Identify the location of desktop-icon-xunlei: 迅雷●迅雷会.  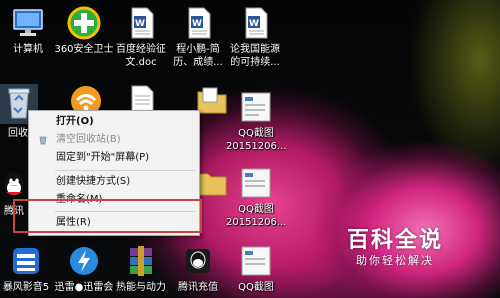
(84, 269).